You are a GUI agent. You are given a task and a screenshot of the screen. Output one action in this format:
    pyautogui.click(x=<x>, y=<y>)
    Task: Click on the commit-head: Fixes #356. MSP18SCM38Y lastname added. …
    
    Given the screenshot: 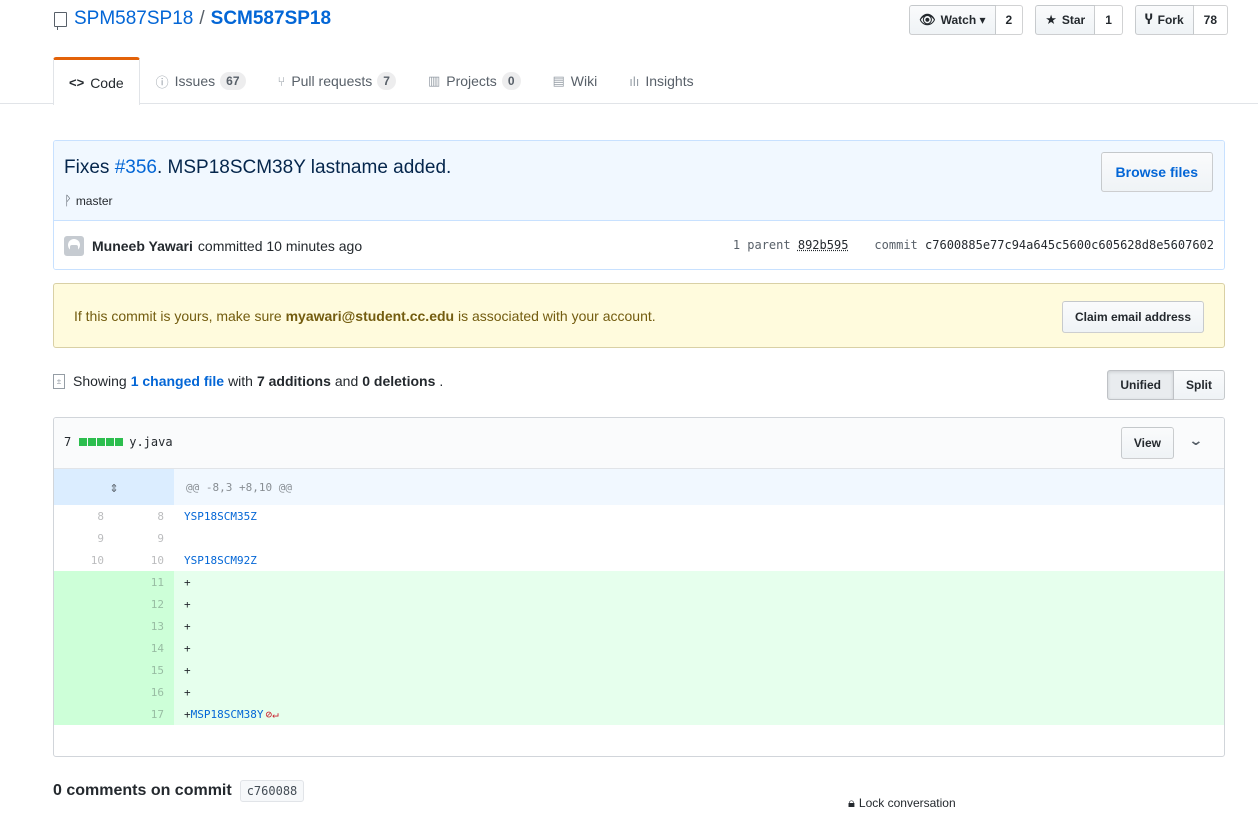 What is the action you would take?
    pyautogui.click(x=639, y=181)
    